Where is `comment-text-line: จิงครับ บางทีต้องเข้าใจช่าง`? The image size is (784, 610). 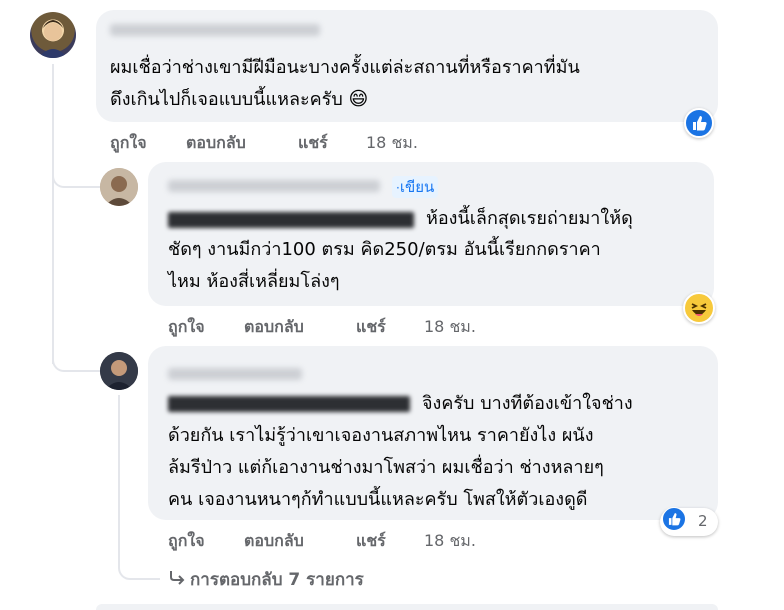
comment-text-line: จิงครับ บางทีต้องเข้าใจช่าง is located at coordinates (527, 403).